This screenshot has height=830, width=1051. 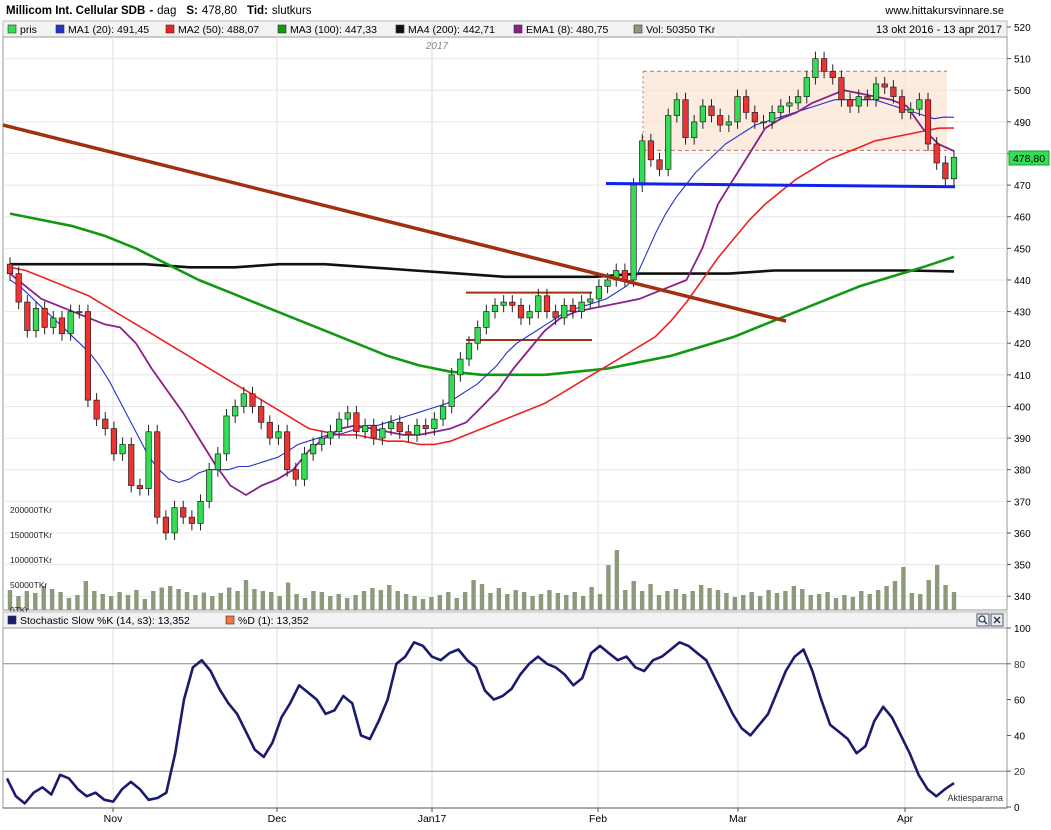 I want to click on stoch-tick-label: 100, so click(x=1022, y=629).